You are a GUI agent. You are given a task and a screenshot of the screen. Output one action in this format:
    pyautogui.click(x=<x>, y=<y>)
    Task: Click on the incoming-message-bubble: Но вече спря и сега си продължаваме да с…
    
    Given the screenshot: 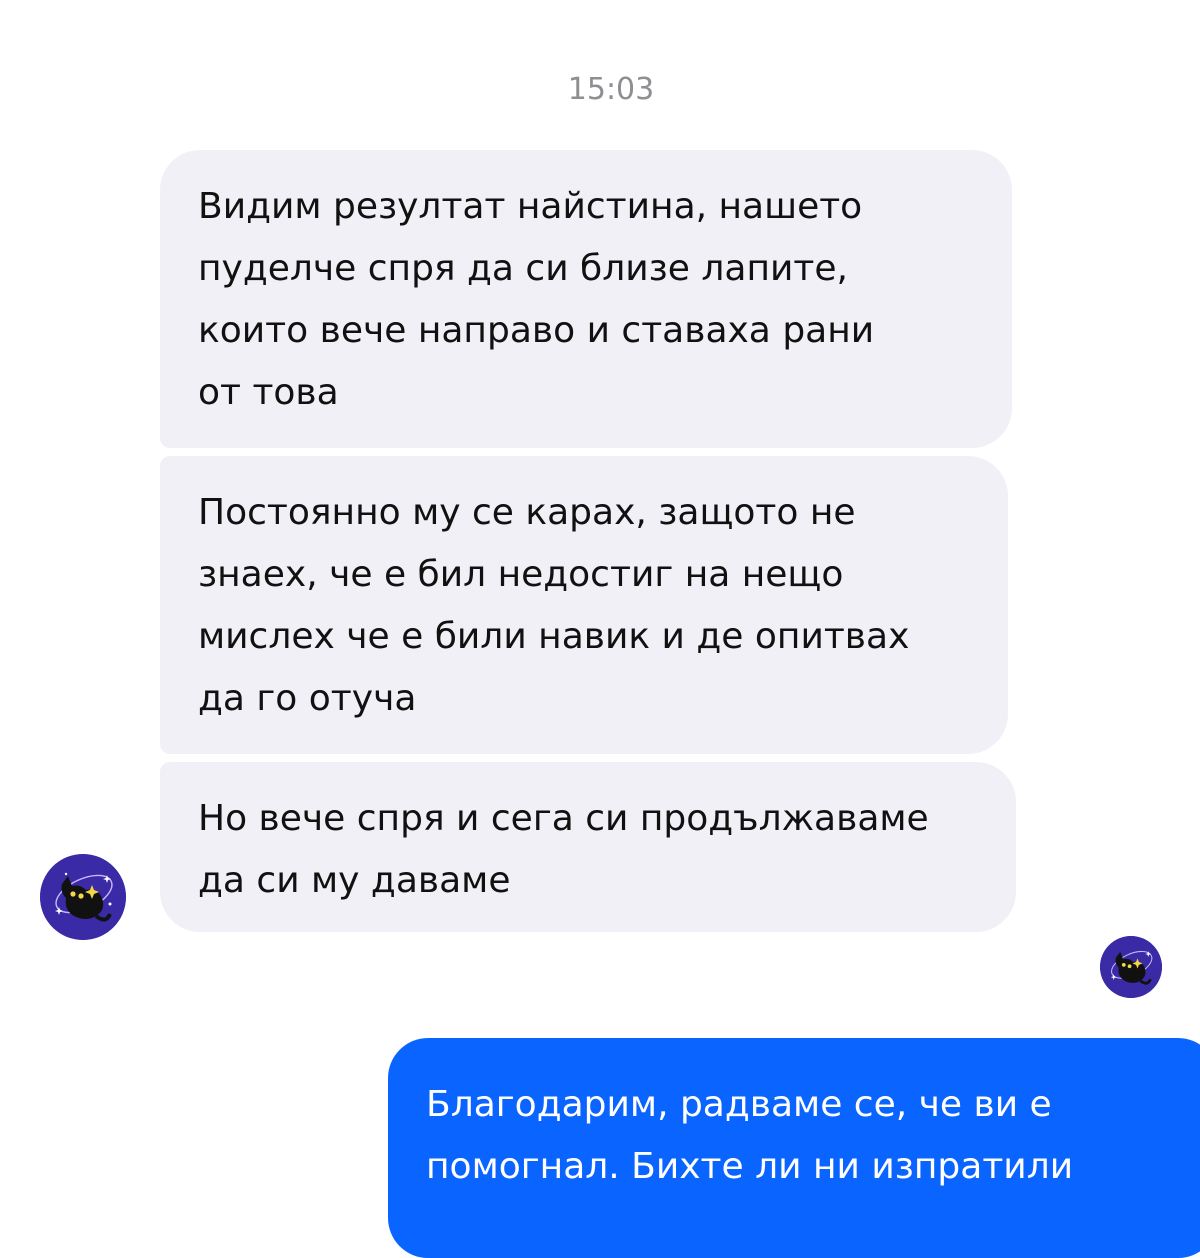 What is the action you would take?
    pyautogui.click(x=588, y=847)
    